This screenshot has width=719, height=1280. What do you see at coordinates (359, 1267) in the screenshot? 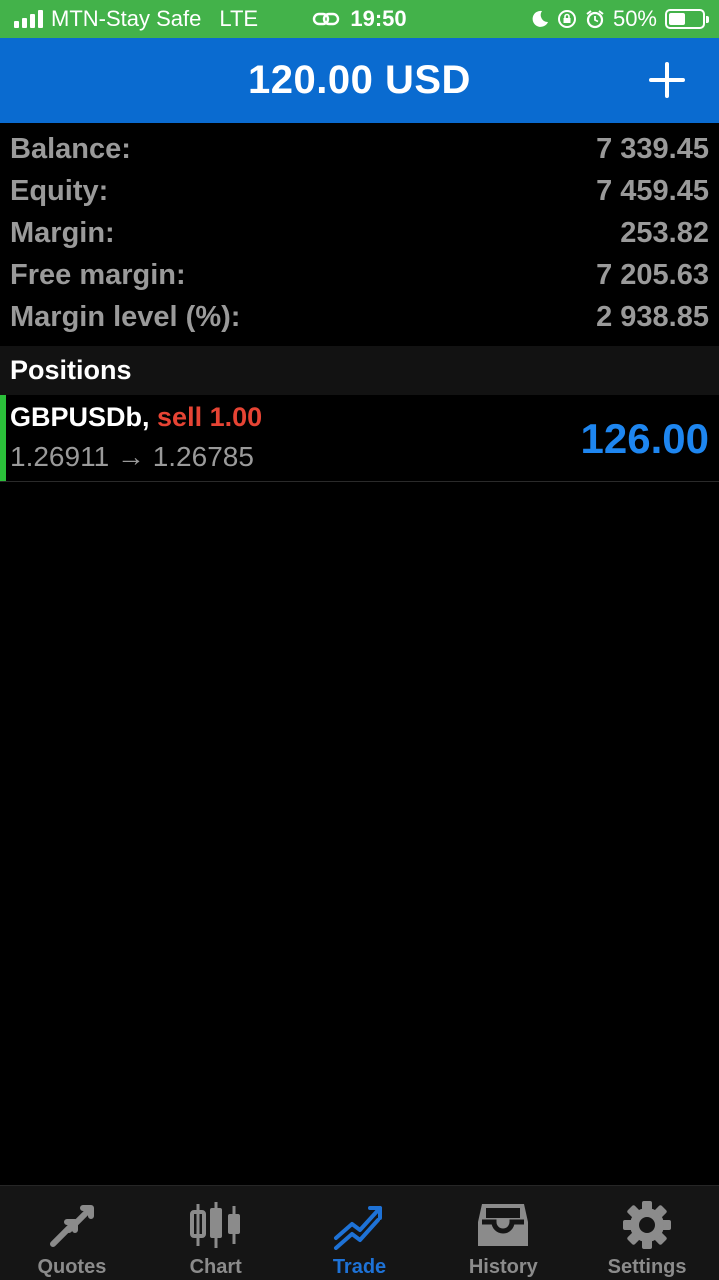
I see `tab-label: Trade` at bounding box center [359, 1267].